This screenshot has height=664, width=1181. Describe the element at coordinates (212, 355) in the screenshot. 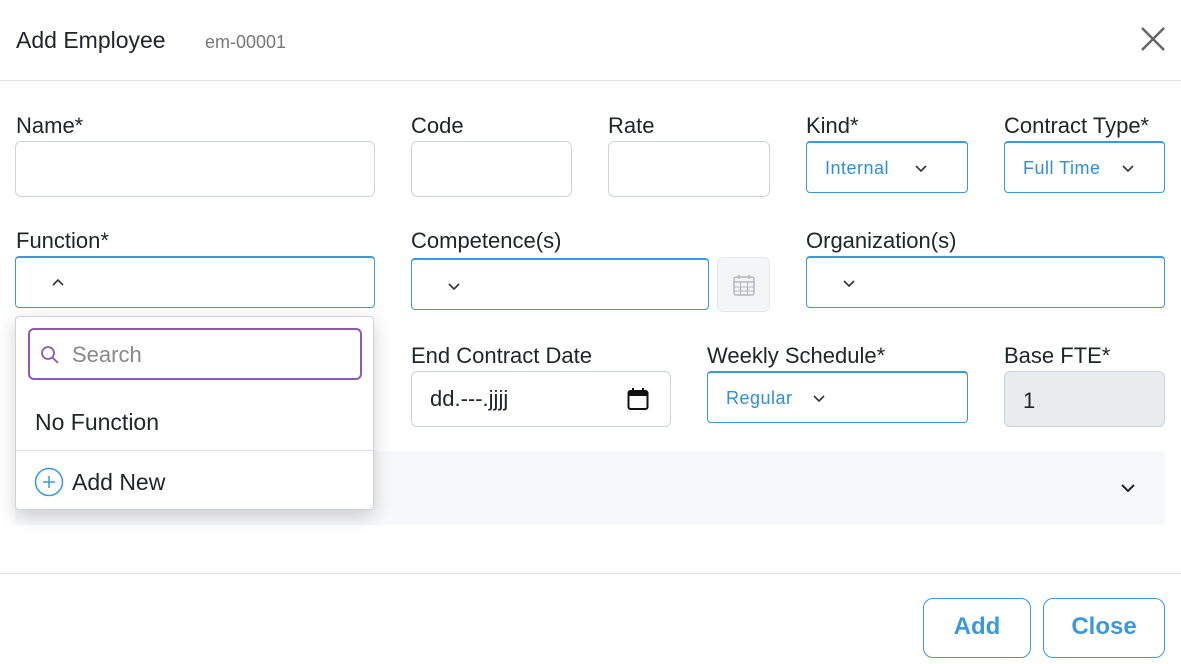

I see `function-search-input` at that location.